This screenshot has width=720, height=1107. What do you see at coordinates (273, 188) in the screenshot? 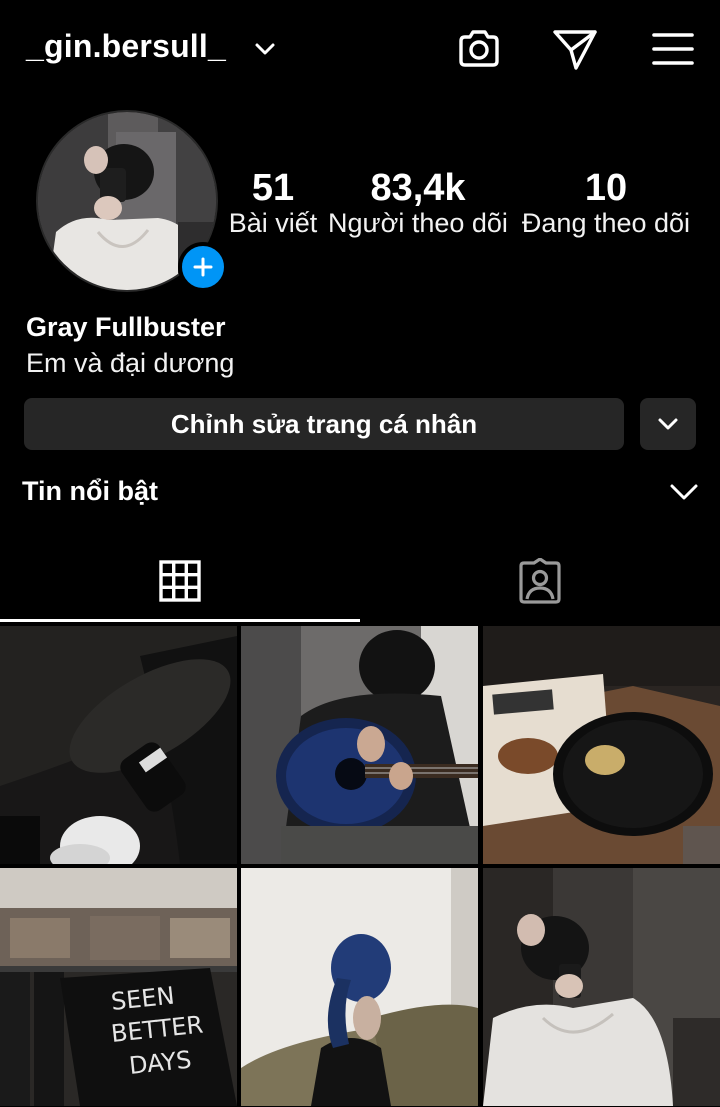
I see `posts-count: 51` at bounding box center [273, 188].